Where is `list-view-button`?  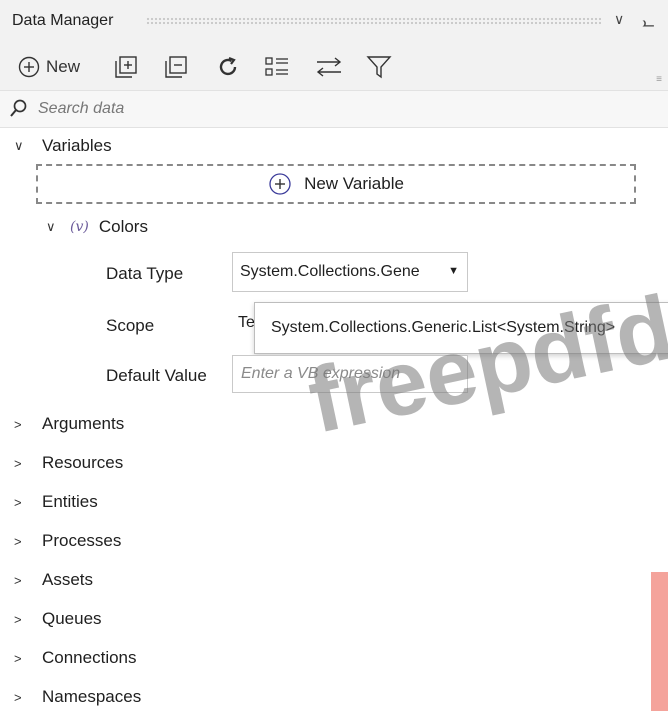
list-view-button is located at coordinates (277, 67).